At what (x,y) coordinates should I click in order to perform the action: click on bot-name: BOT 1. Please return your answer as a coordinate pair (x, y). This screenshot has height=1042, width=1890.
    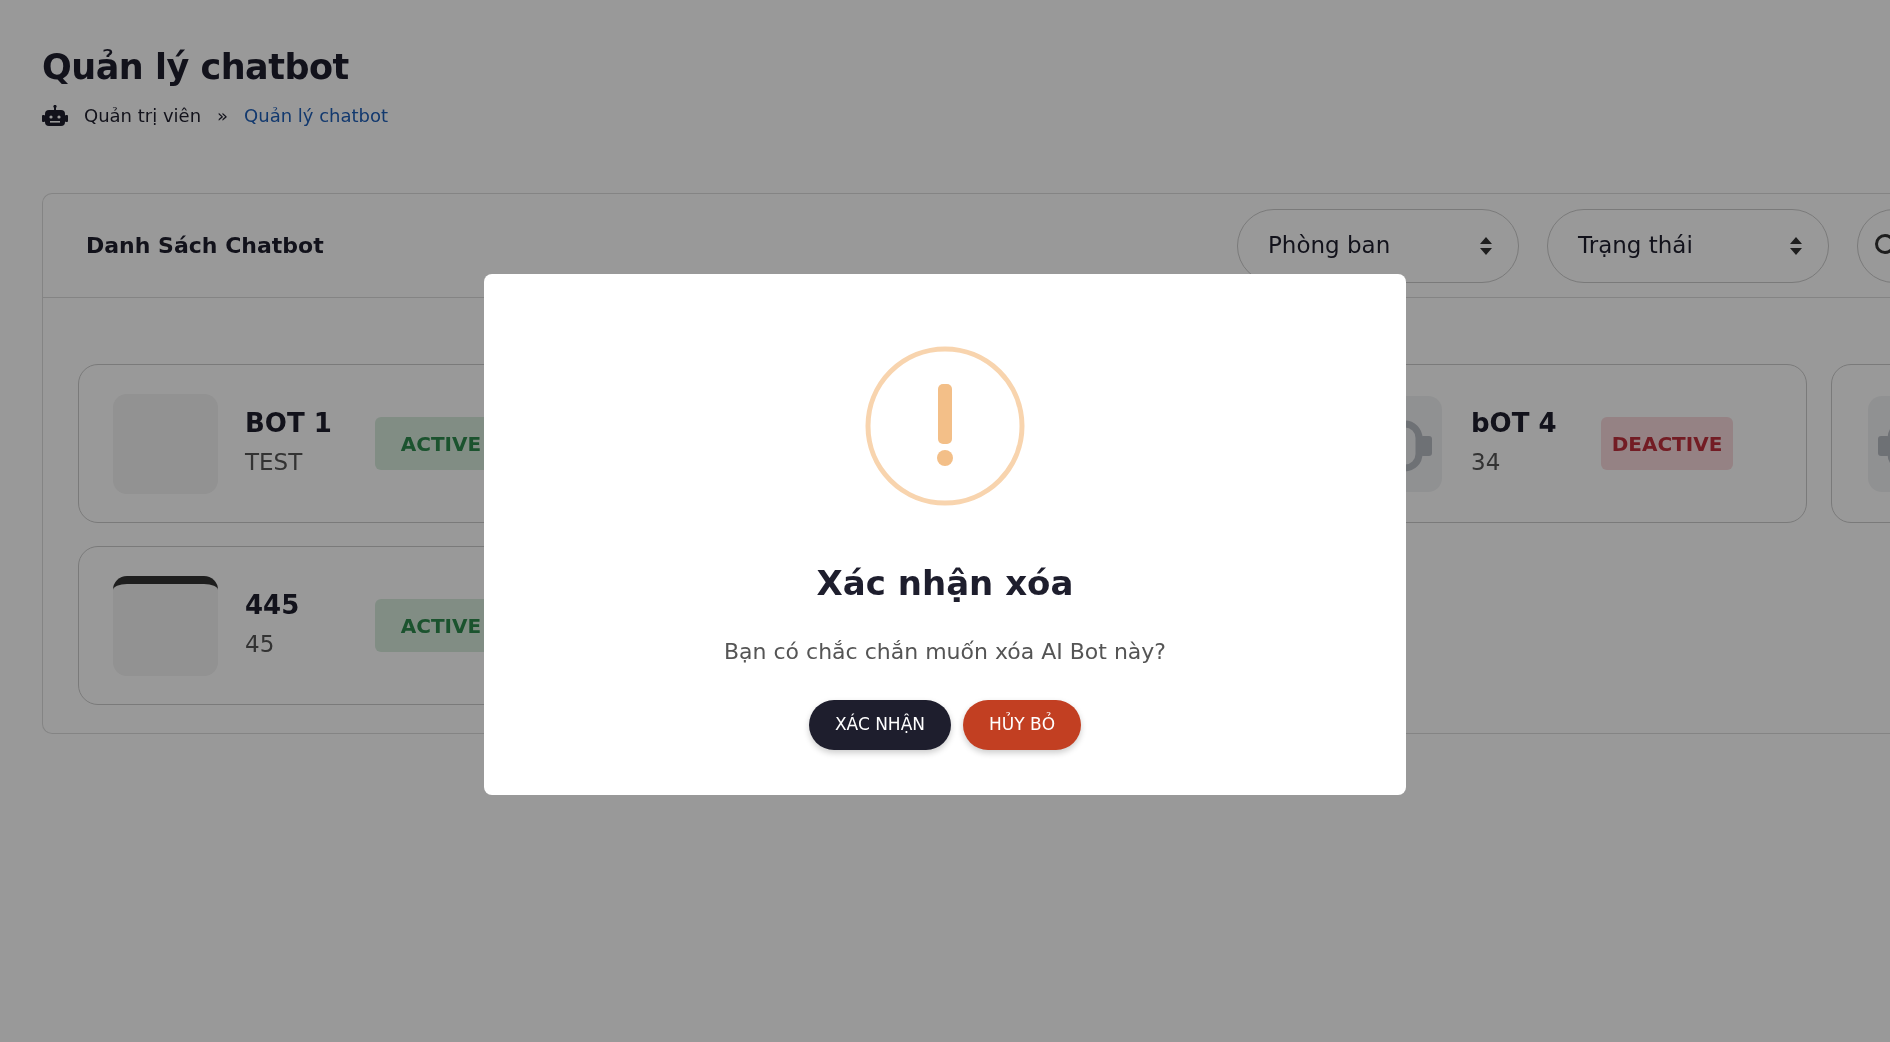
    Looking at the image, I should click on (289, 423).